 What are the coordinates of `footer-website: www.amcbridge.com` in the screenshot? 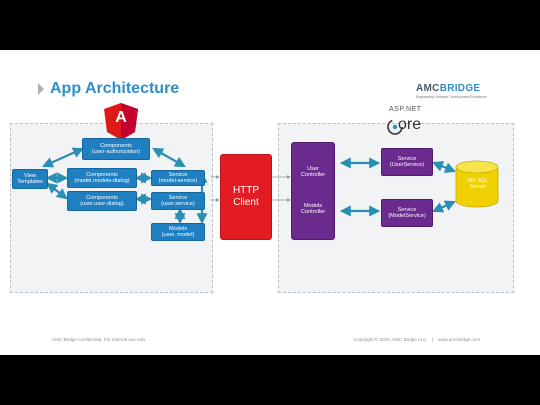 It's located at (459, 339).